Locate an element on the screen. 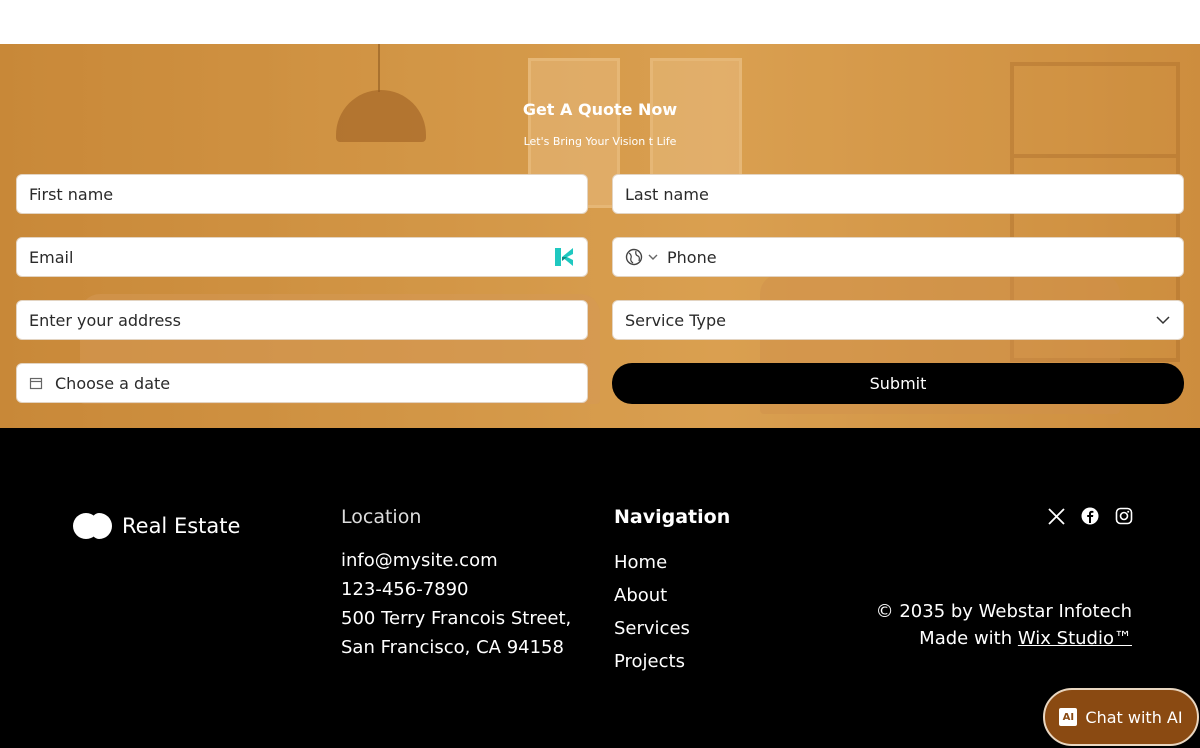 Image resolution: width=1200 pixels, height=748 pixels. chat-label: Chat with AI is located at coordinates (1134, 717).